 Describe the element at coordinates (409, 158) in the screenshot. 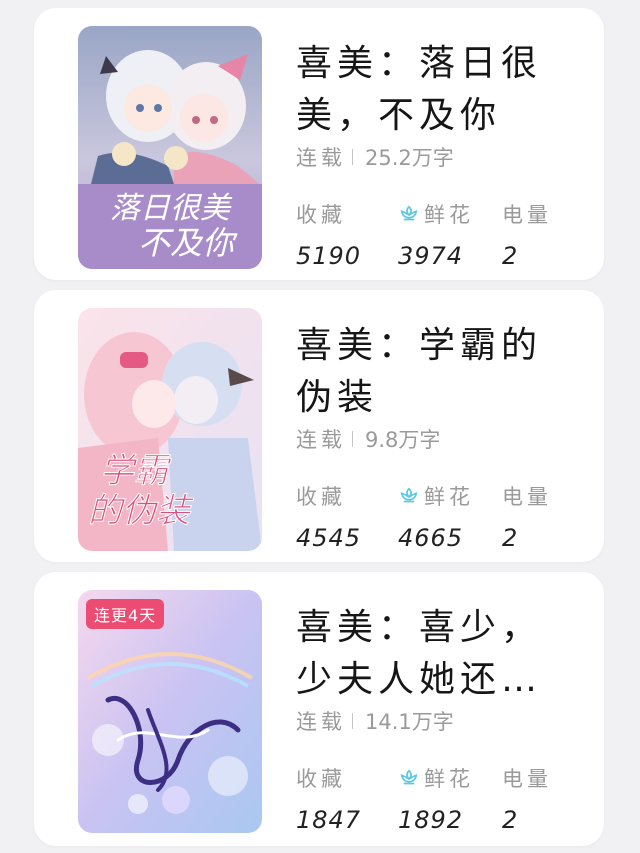

I see `word-count: 25.2万字` at that location.